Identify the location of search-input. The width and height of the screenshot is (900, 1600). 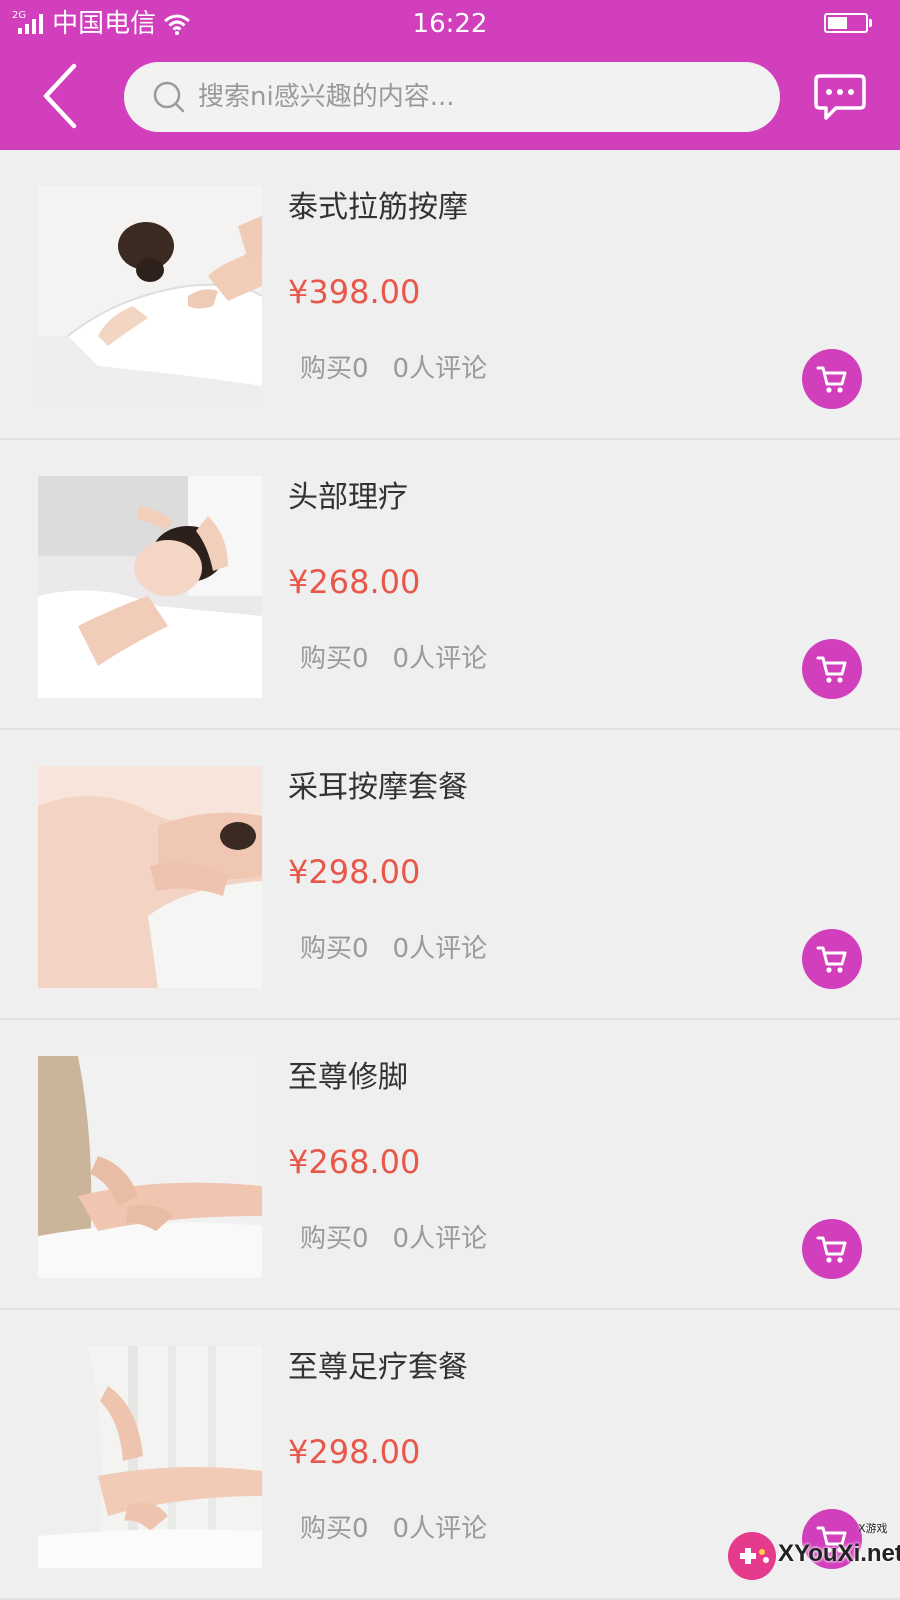
(478, 97).